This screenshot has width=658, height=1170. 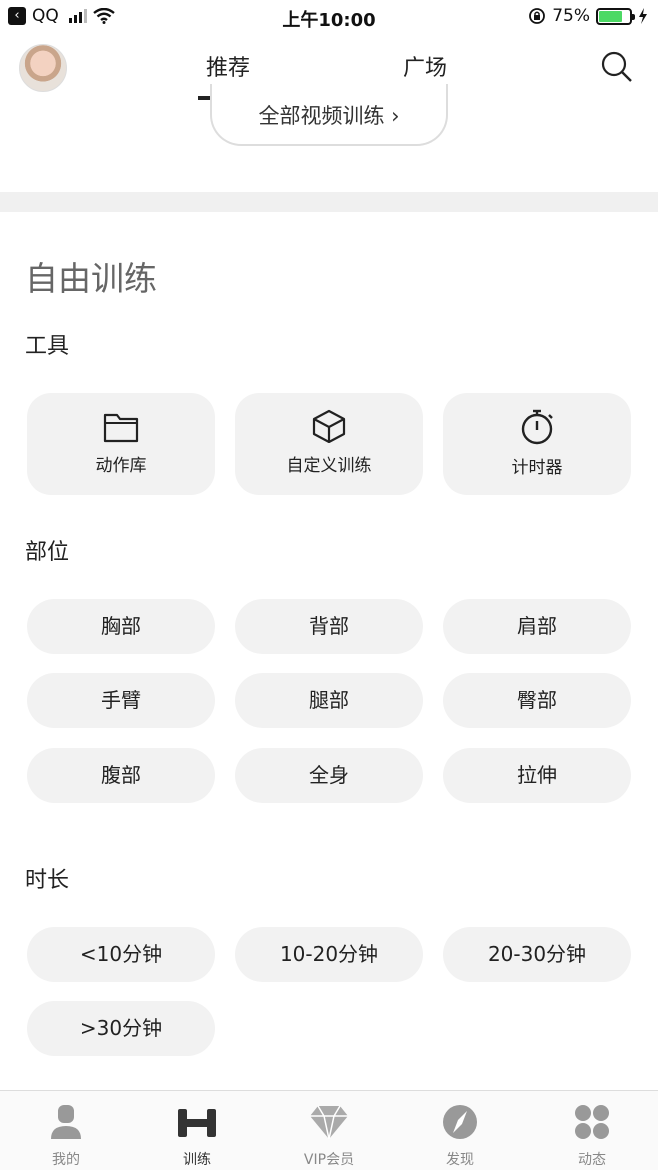 I want to click on body-part-chest: 胸部, so click(x=121, y=626).